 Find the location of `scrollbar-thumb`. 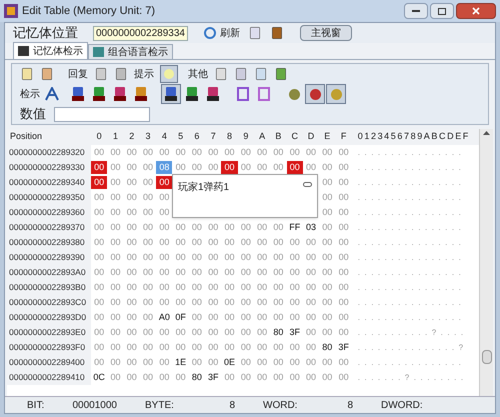

scrollbar-thumb is located at coordinates (487, 357).